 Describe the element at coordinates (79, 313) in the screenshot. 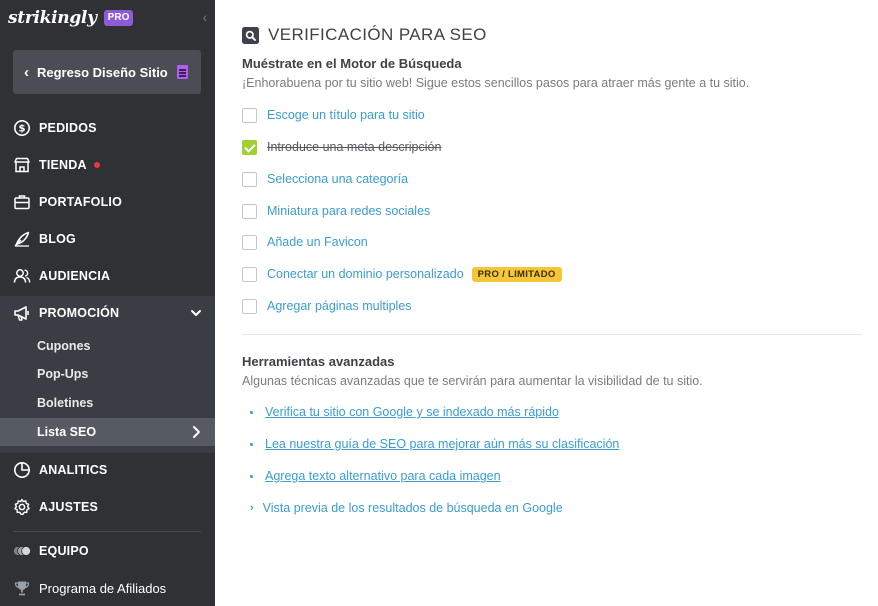

I see `sidebar-item-label: PROMOCIÓN` at that location.